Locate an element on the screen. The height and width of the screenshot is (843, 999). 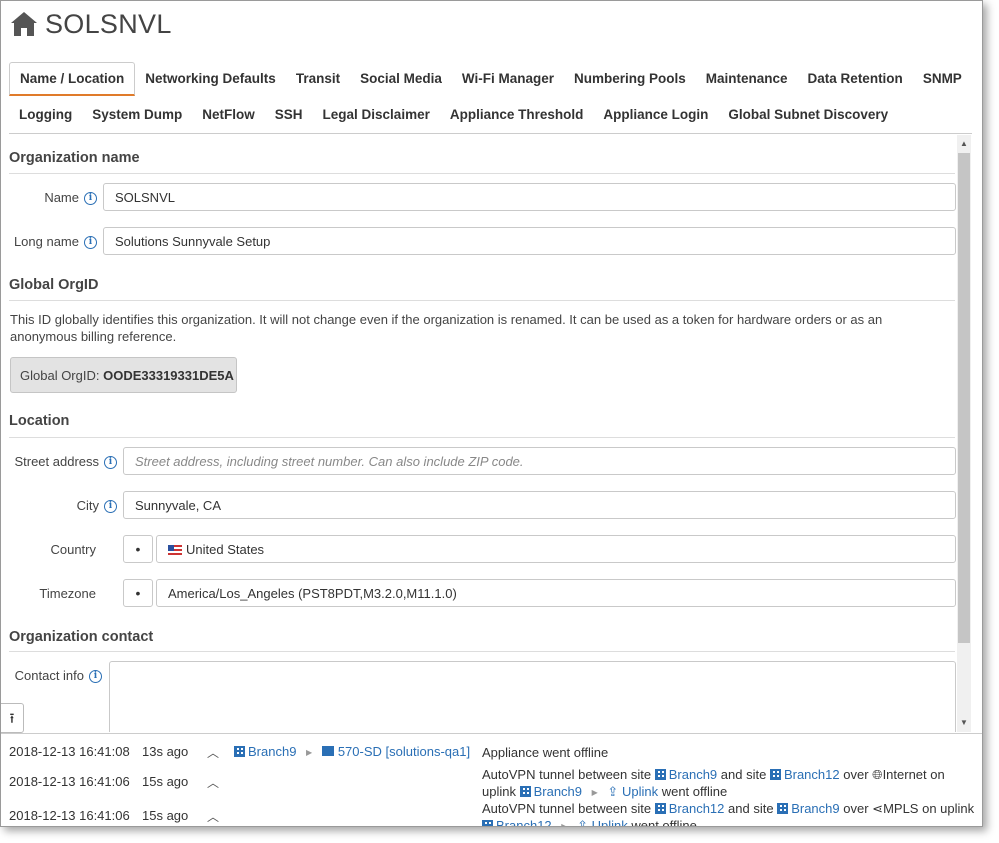
tab-ssh: SSH is located at coordinates (289, 115).